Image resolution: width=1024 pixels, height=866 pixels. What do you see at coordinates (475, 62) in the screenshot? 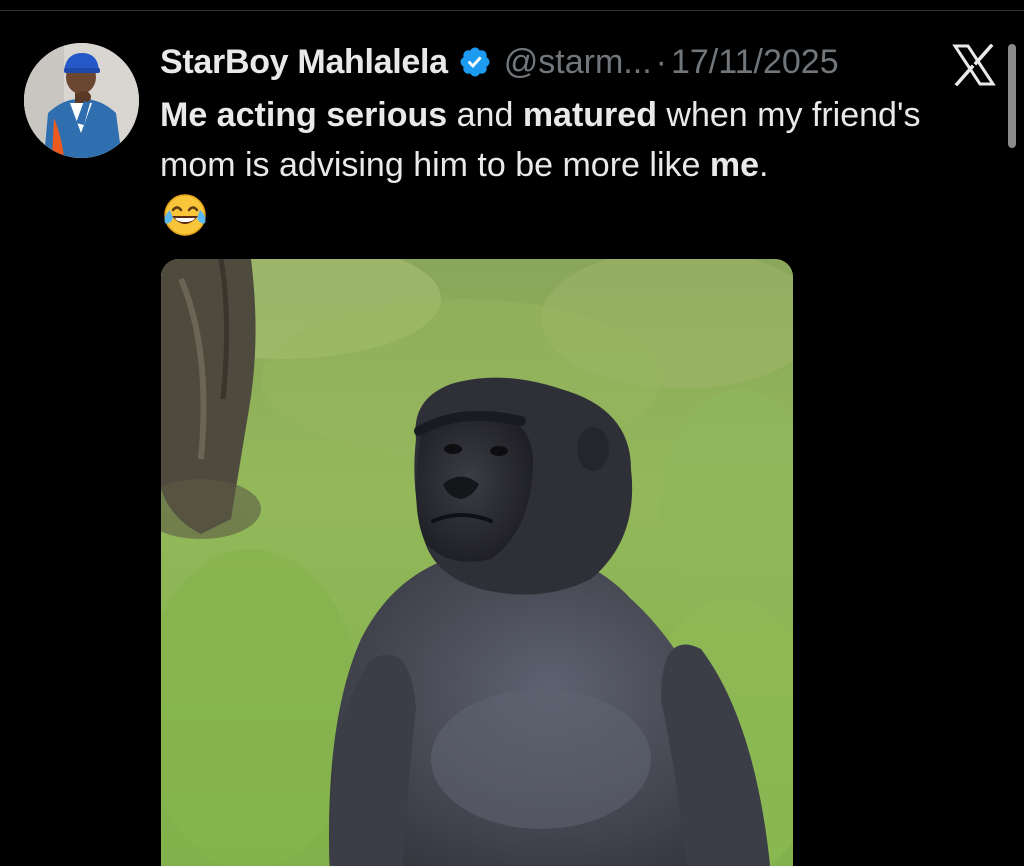
I see `verified-badge-icon` at bounding box center [475, 62].